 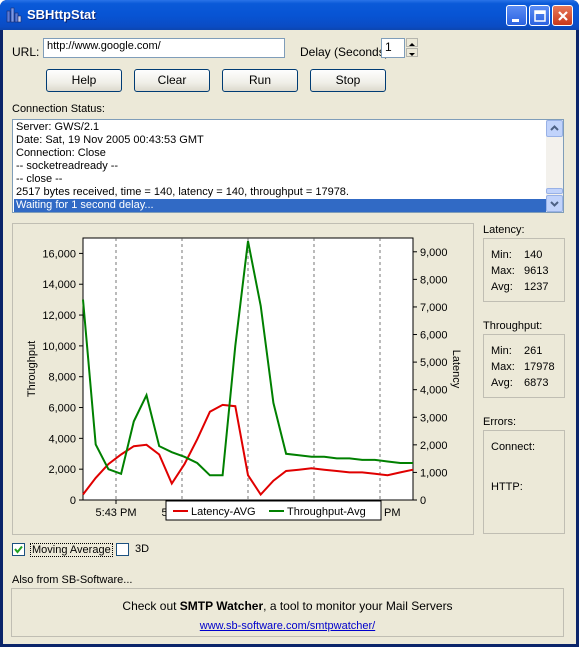 I want to click on latency-avg-label: Avg:, so click(x=502, y=287).